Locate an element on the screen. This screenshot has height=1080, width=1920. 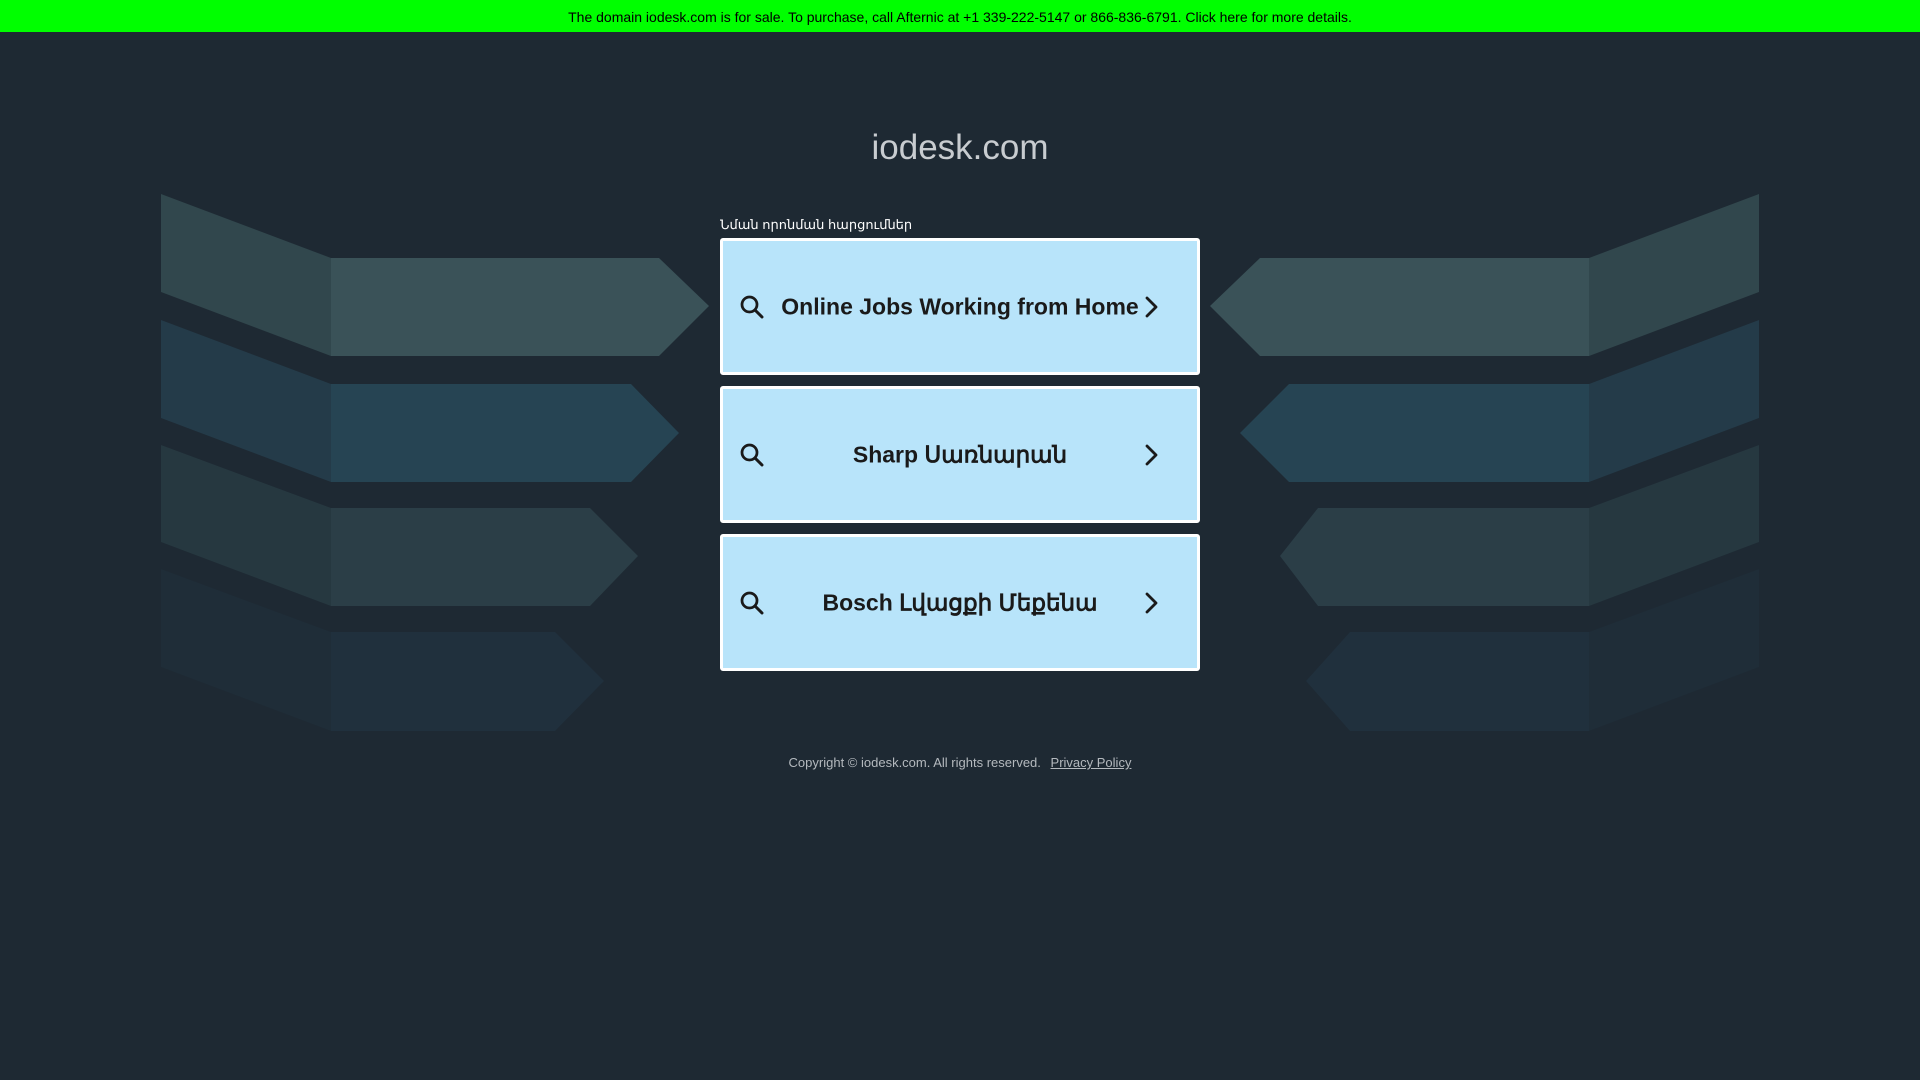
left-arrows is located at coordinates (435, 462).